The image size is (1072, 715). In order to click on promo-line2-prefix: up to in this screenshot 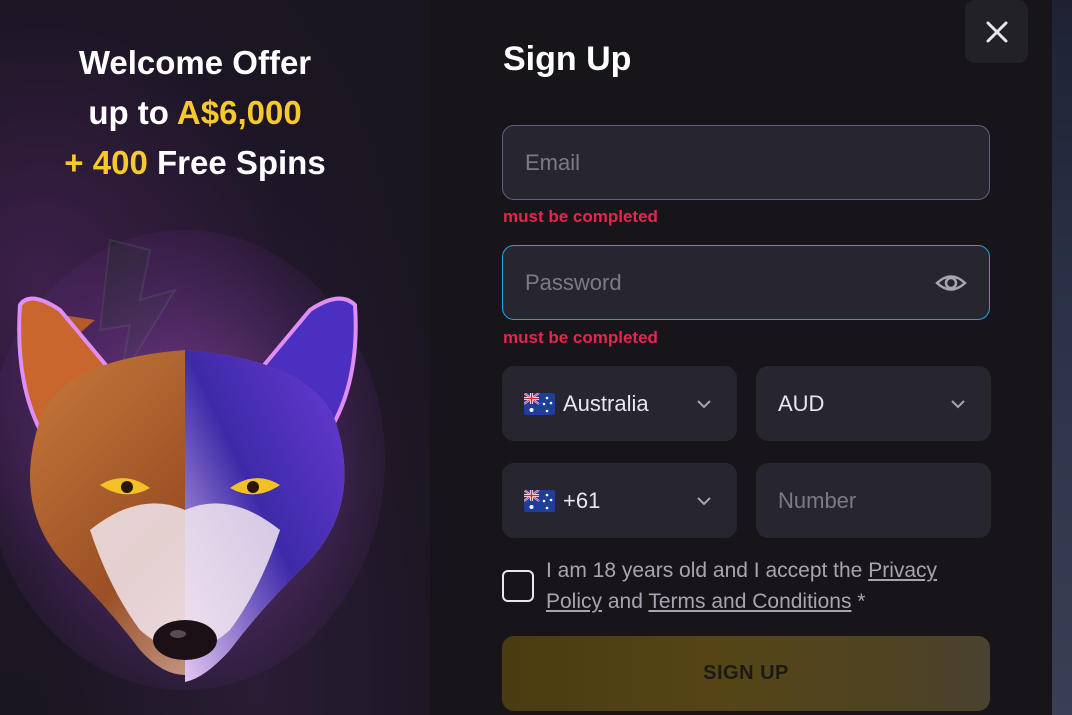, I will do `click(132, 112)`.